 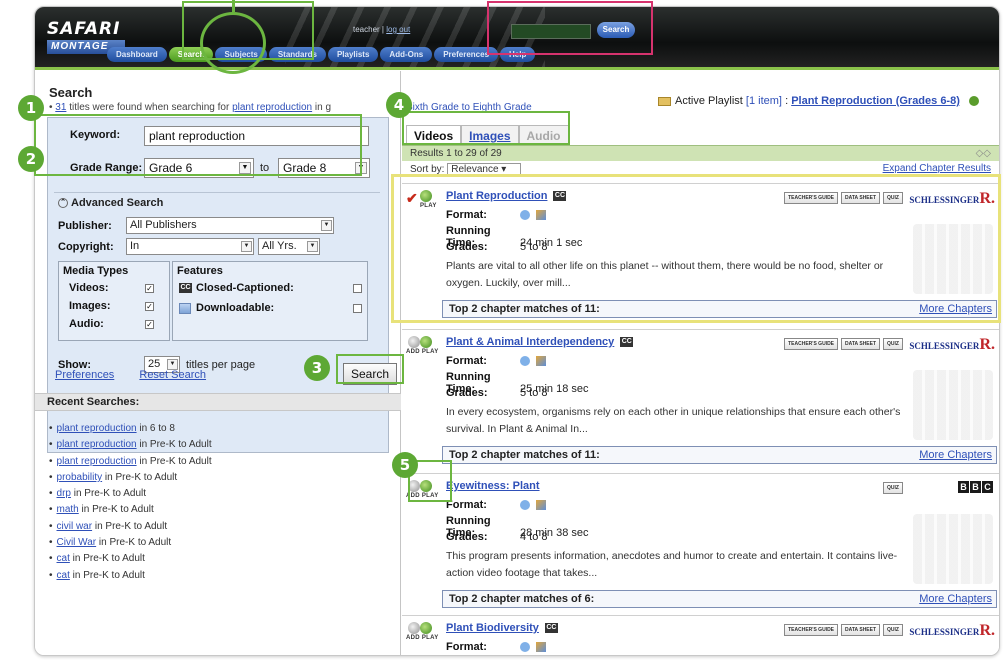 What do you see at coordinates (497, 393) in the screenshot?
I see `grades-row: Grades: 5 to 8` at bounding box center [497, 393].